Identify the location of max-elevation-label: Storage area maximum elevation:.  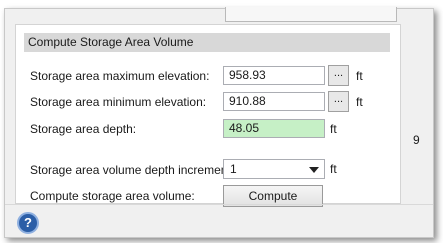
(120, 76).